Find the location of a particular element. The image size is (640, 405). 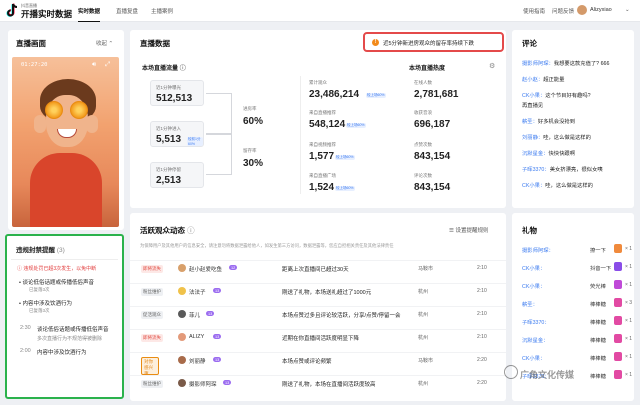

comment-item: CK小果：哇，这么做是这样的 is located at coordinates (557, 186).